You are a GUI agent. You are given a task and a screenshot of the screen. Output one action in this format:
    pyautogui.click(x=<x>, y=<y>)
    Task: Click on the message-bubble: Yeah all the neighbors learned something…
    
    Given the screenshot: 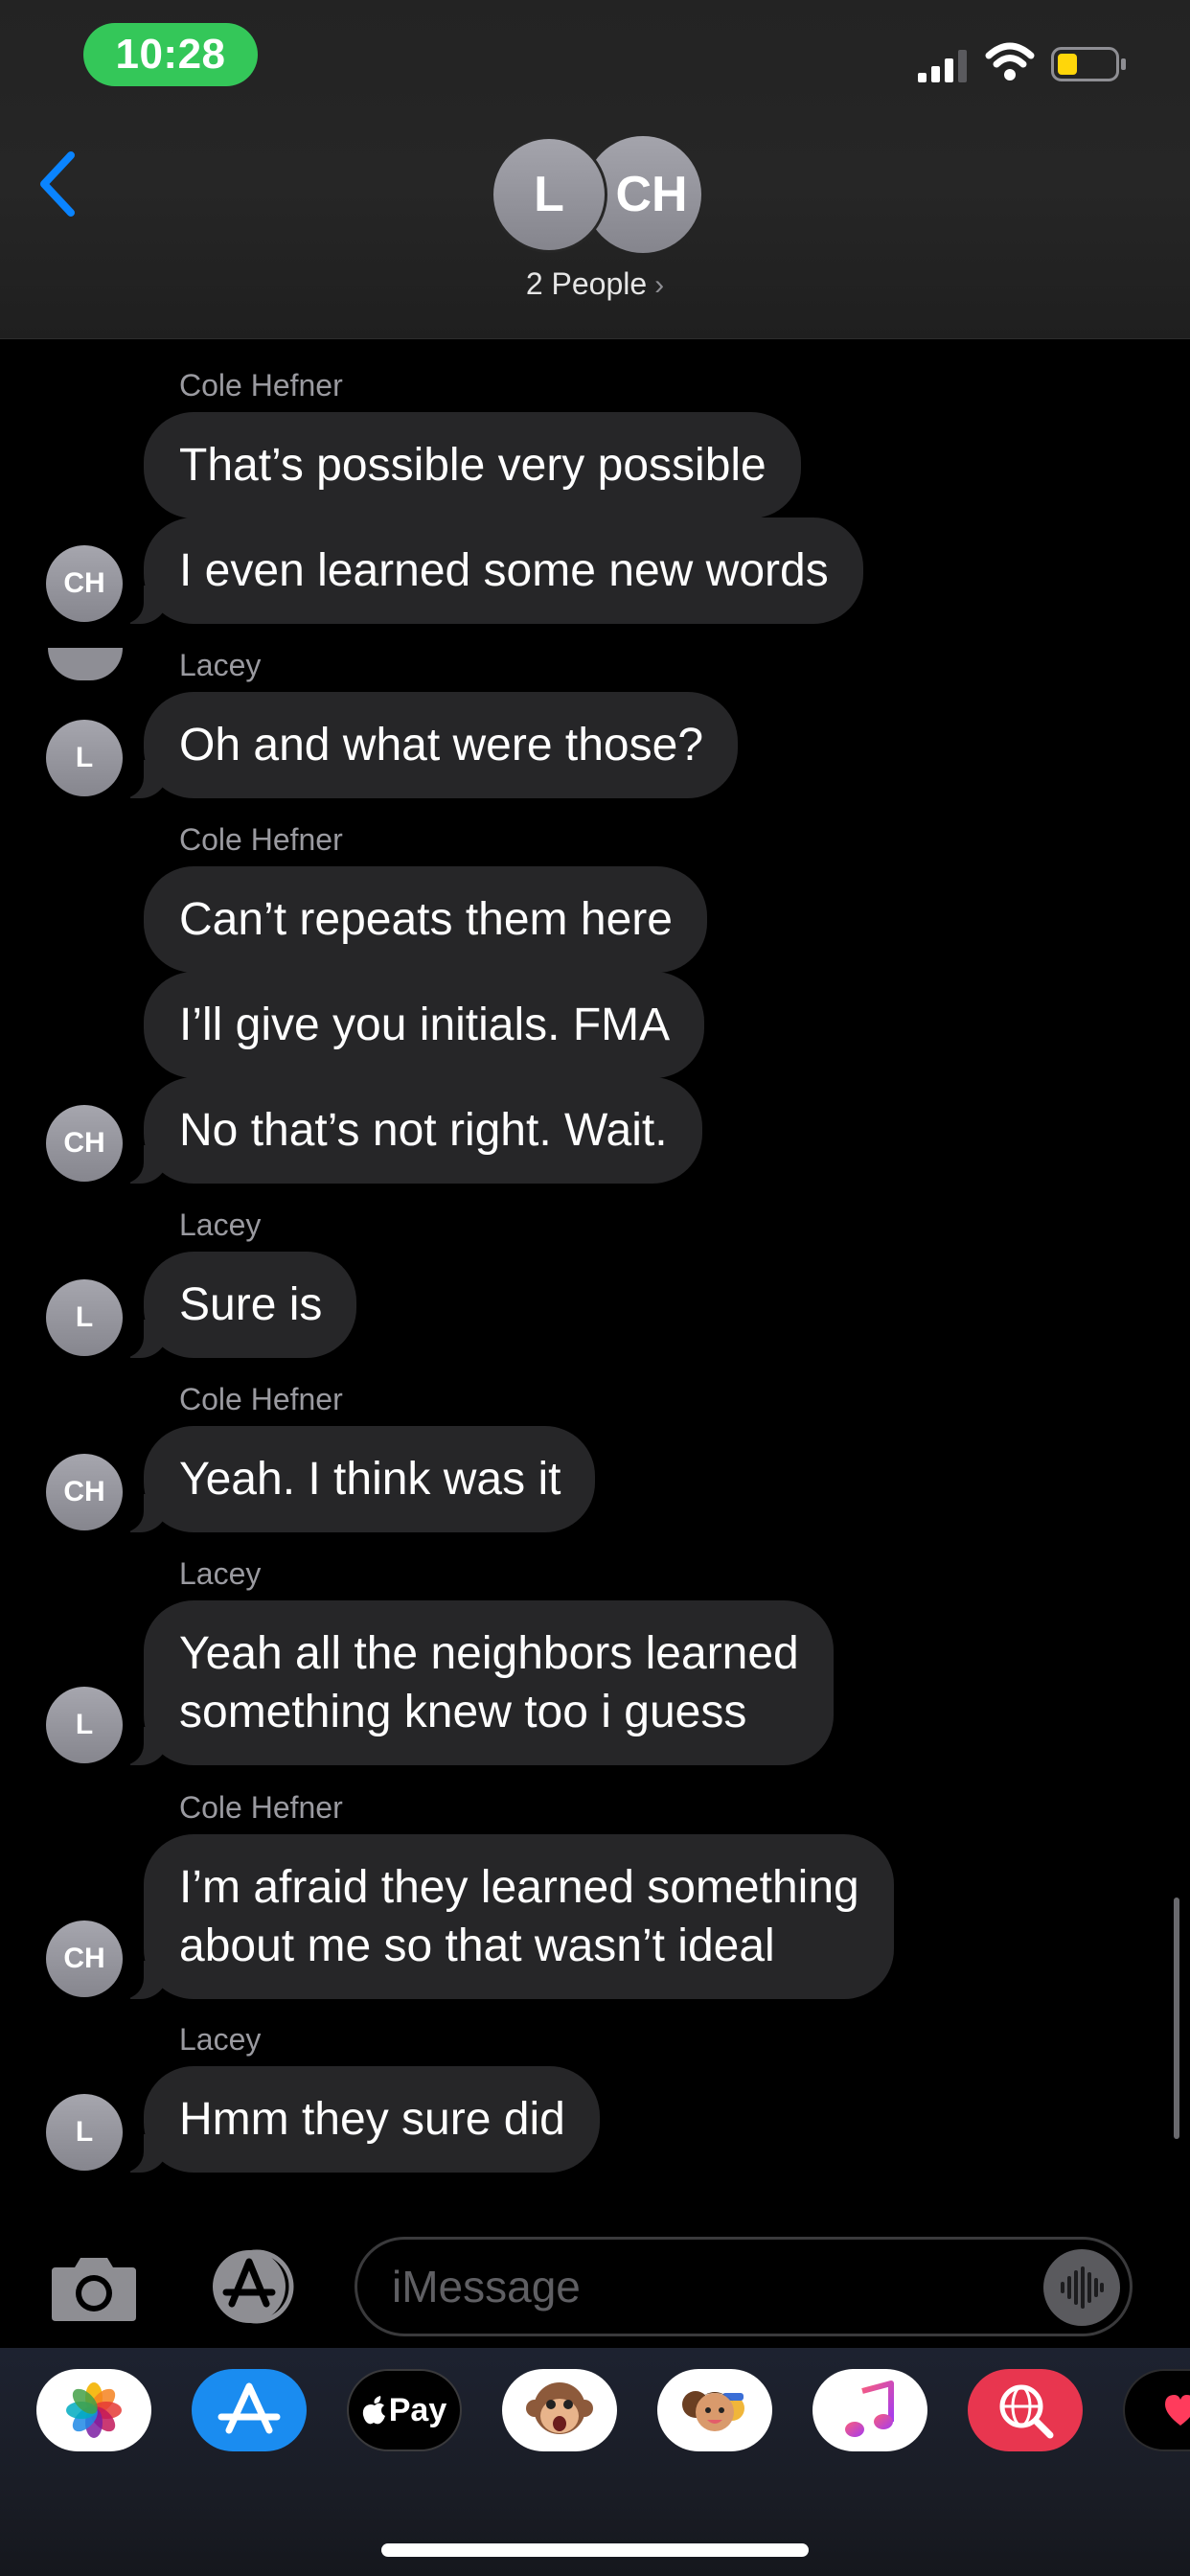 What is the action you would take?
    pyautogui.click(x=475, y=1682)
    